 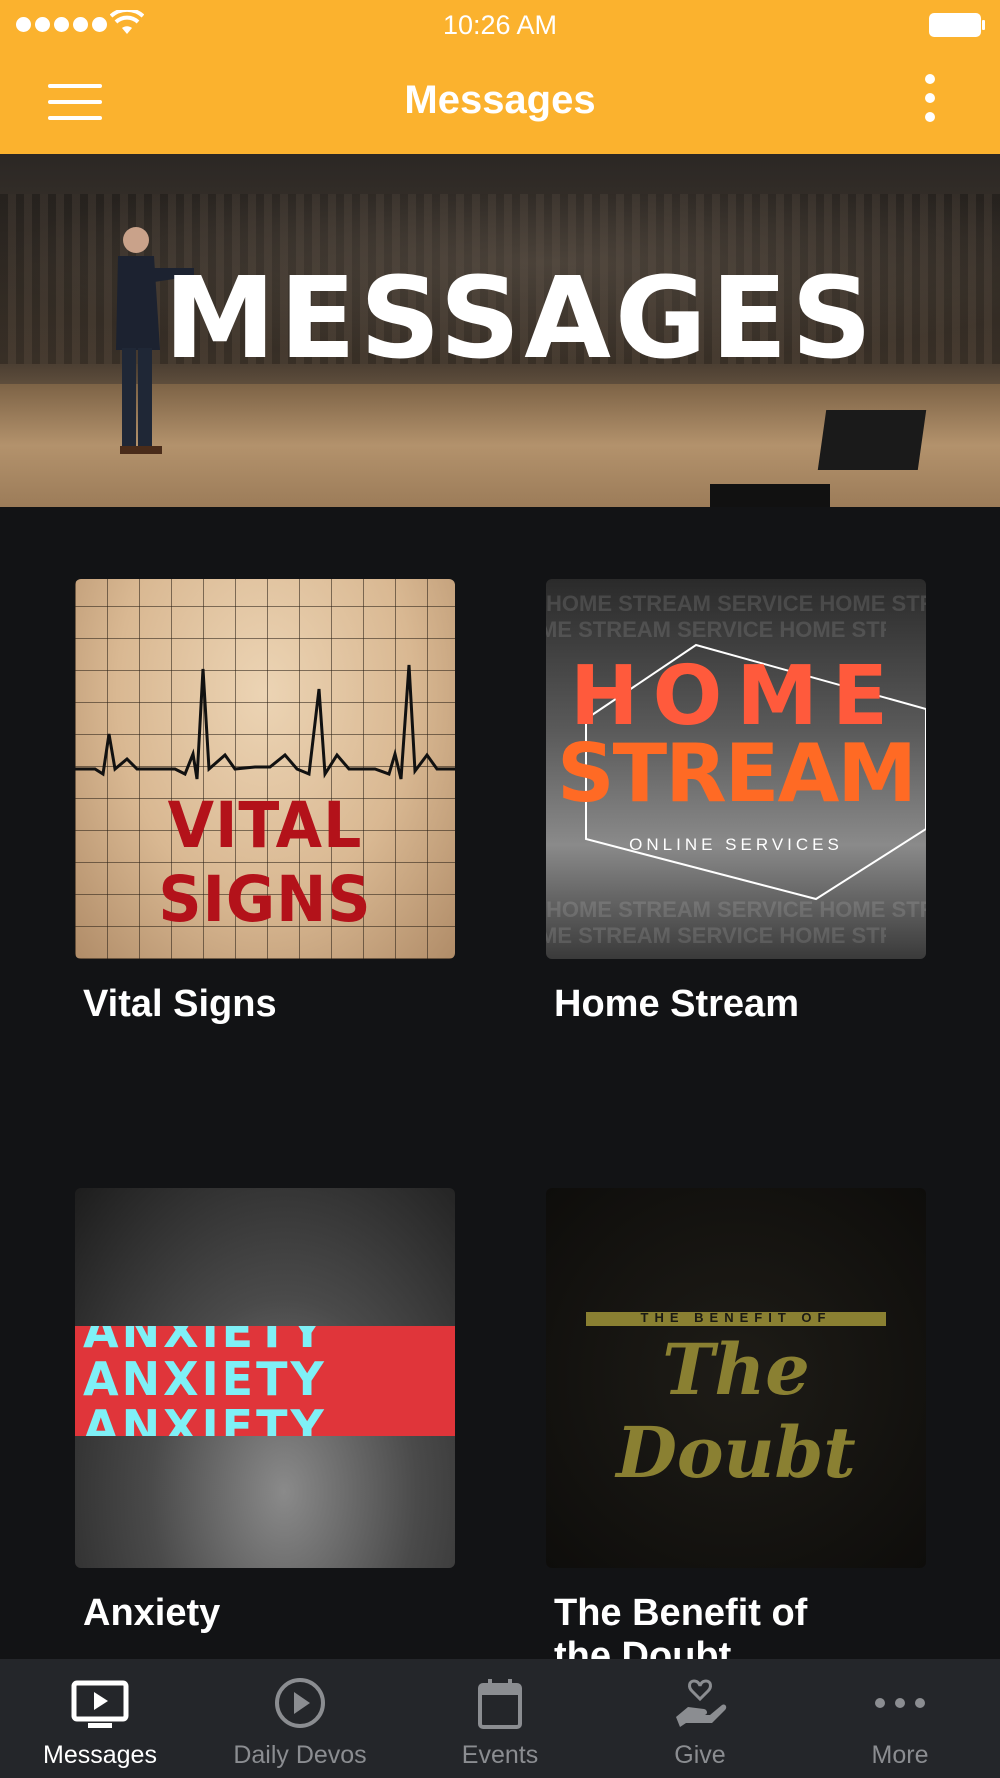 I want to click on series-title: Anxiety, so click(x=152, y=1613).